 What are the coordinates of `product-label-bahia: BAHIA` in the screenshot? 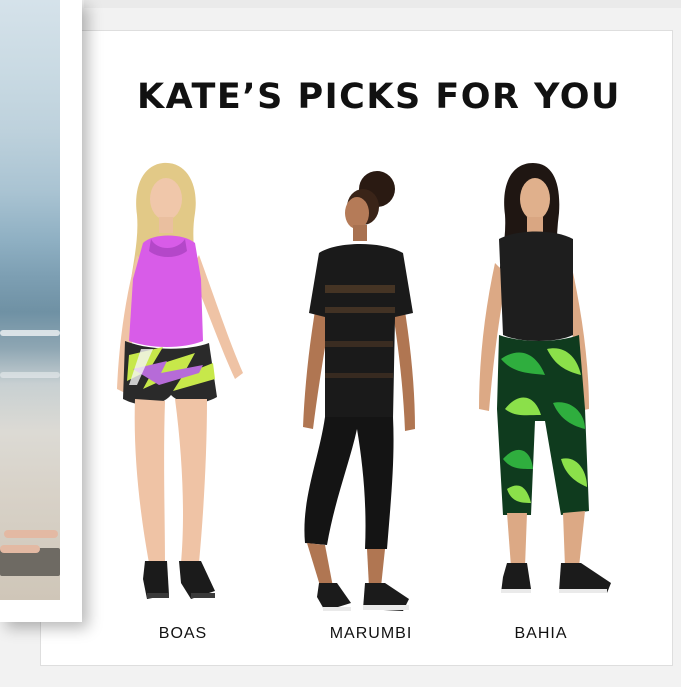 It's located at (541, 634).